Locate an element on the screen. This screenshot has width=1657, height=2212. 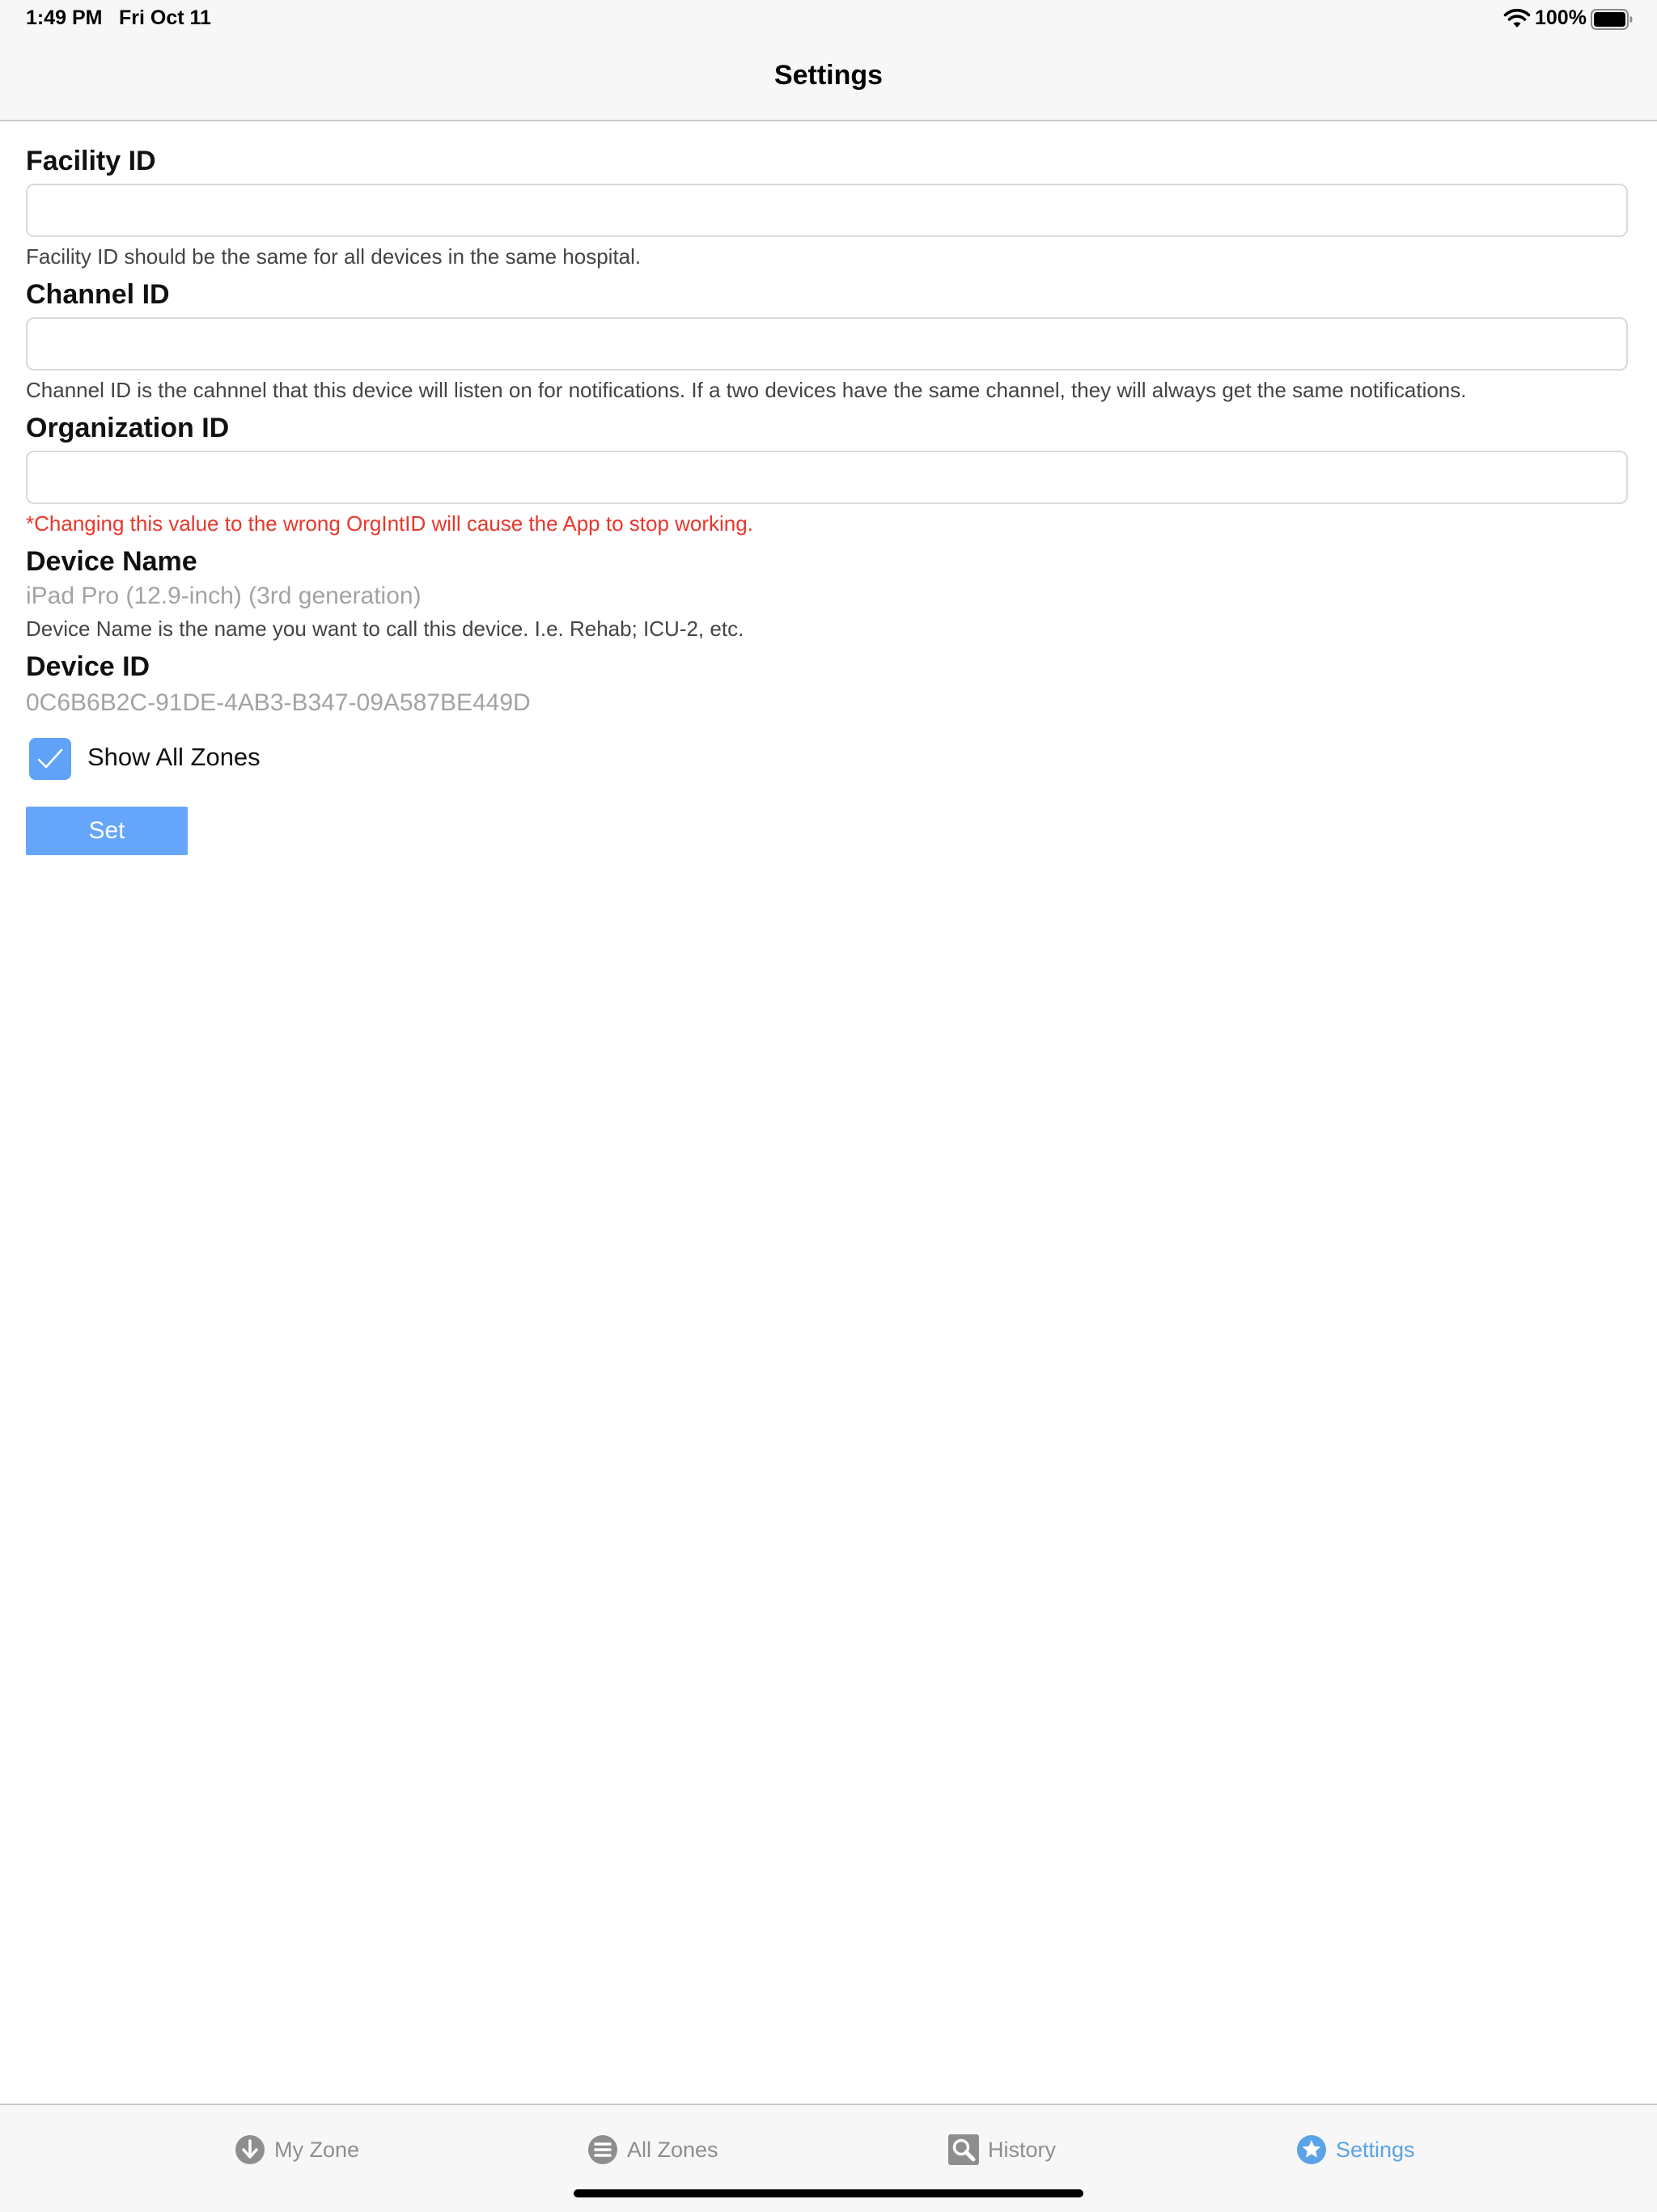
magnifier-icon is located at coordinates (964, 2149).